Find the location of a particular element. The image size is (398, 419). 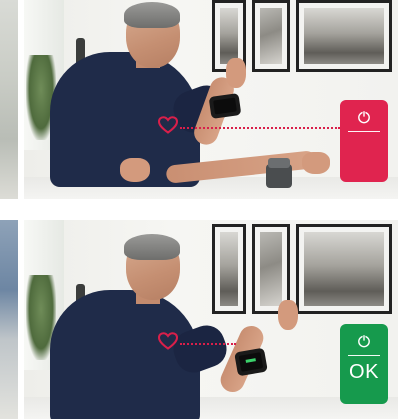

status-card-alert is located at coordinates (364, 141).